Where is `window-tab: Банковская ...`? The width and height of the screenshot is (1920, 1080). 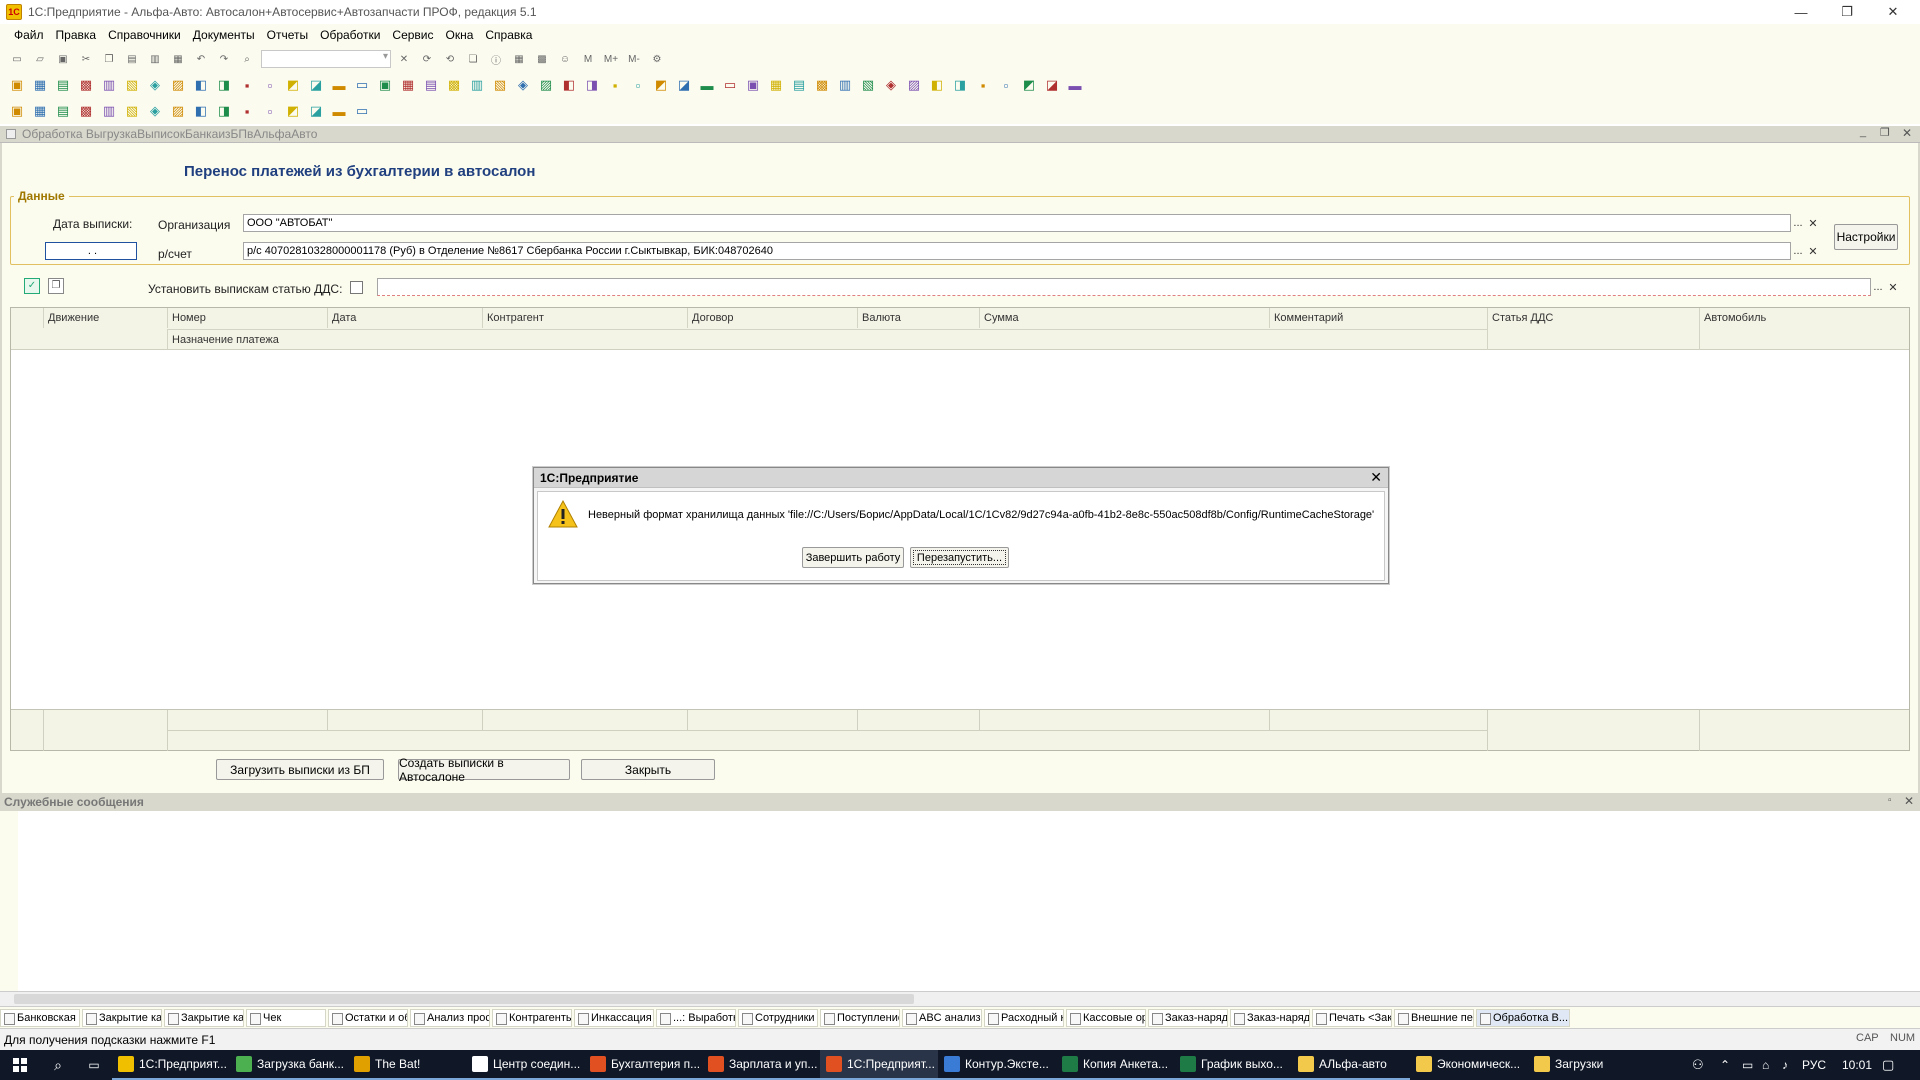
window-tab: Банковская ... is located at coordinates (40, 1017).